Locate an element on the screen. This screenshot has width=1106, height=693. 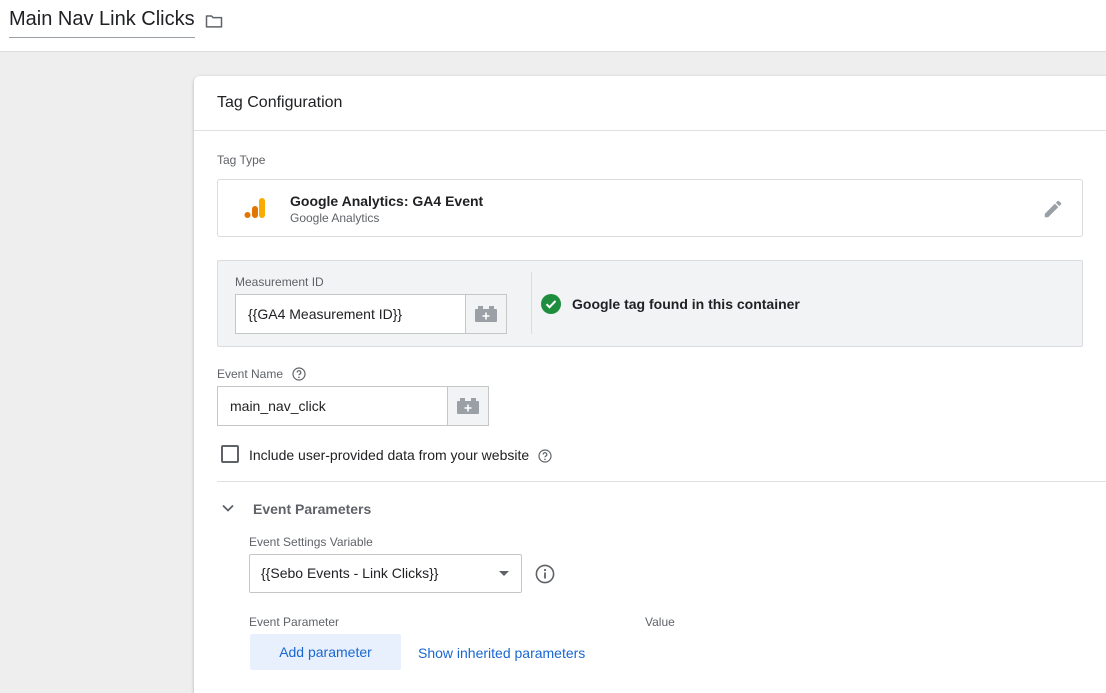
card-title: Tag Configuration is located at coordinates (280, 102).